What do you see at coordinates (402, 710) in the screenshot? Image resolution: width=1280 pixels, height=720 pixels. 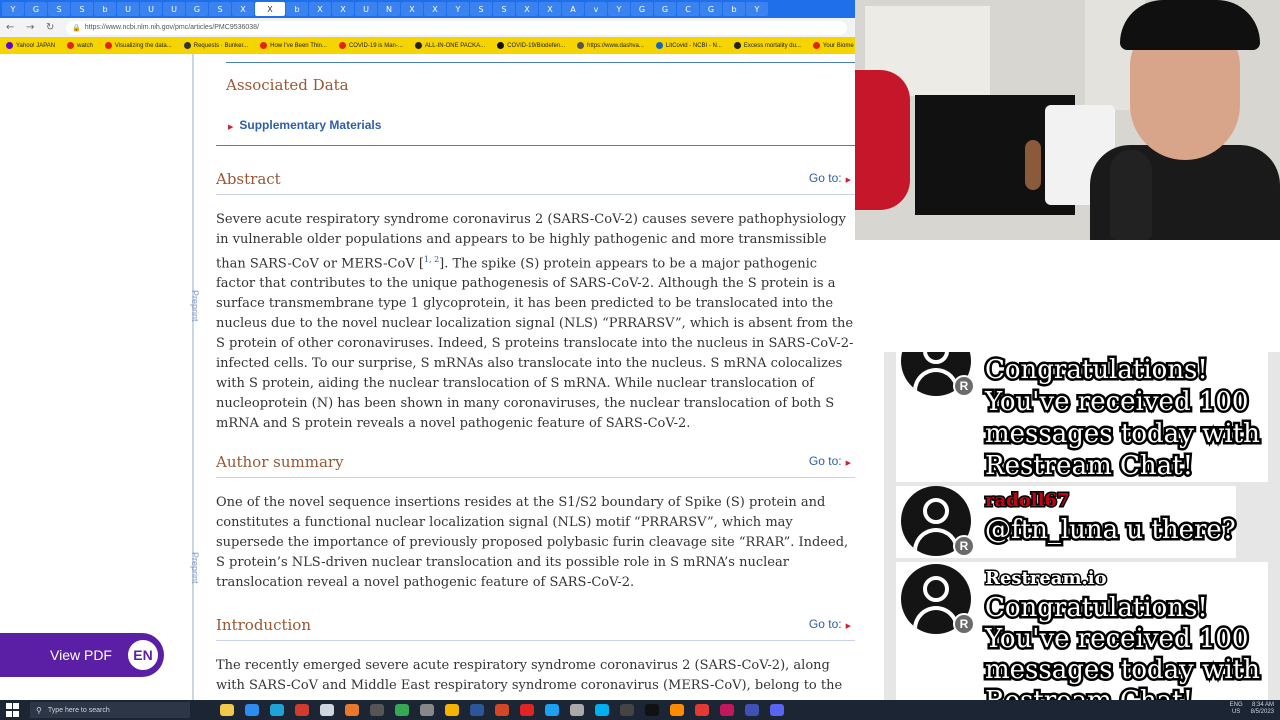 I see `chrome-icon` at bounding box center [402, 710].